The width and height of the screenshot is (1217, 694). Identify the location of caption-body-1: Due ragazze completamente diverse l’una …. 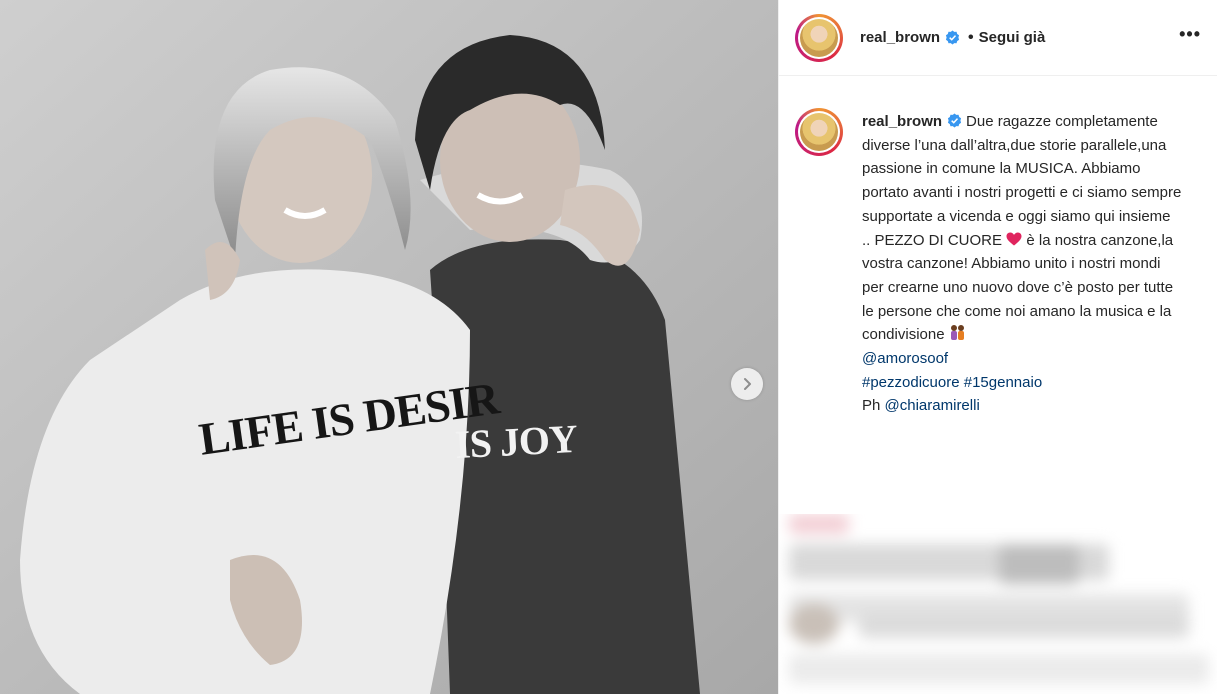
(1022, 181).